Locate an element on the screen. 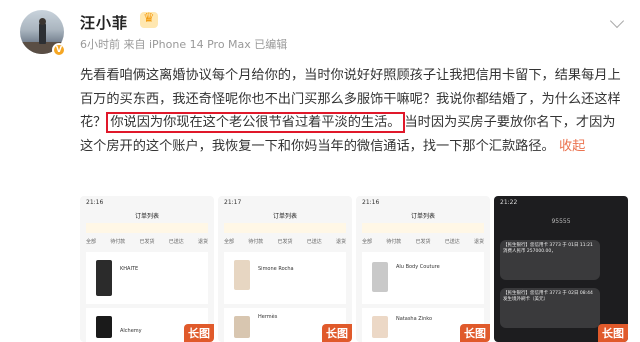 Image resolution: width=640 pixels, height=342 pixels. product-brand: Hermès is located at coordinates (268, 317).